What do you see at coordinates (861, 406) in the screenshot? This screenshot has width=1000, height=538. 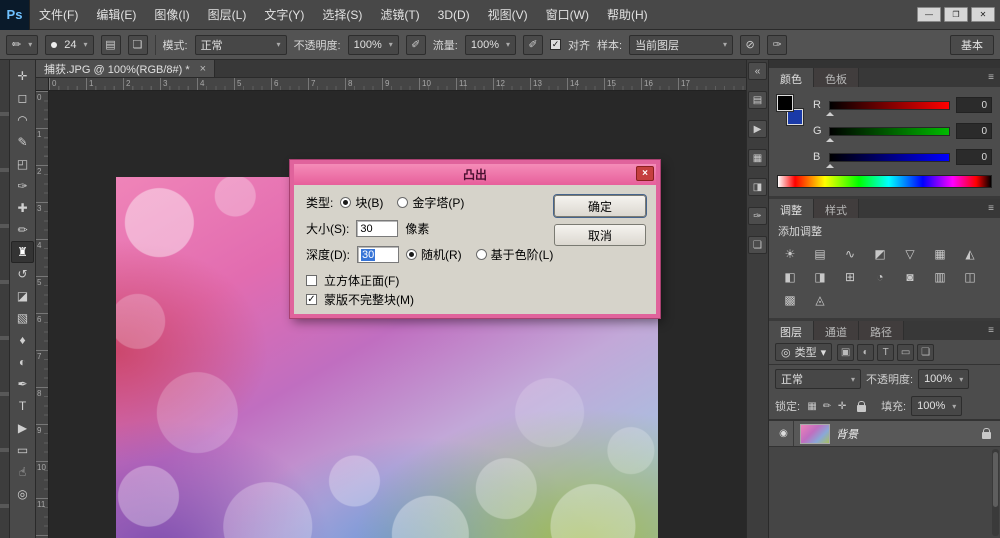 I see `lock-all-toggle` at bounding box center [861, 406].